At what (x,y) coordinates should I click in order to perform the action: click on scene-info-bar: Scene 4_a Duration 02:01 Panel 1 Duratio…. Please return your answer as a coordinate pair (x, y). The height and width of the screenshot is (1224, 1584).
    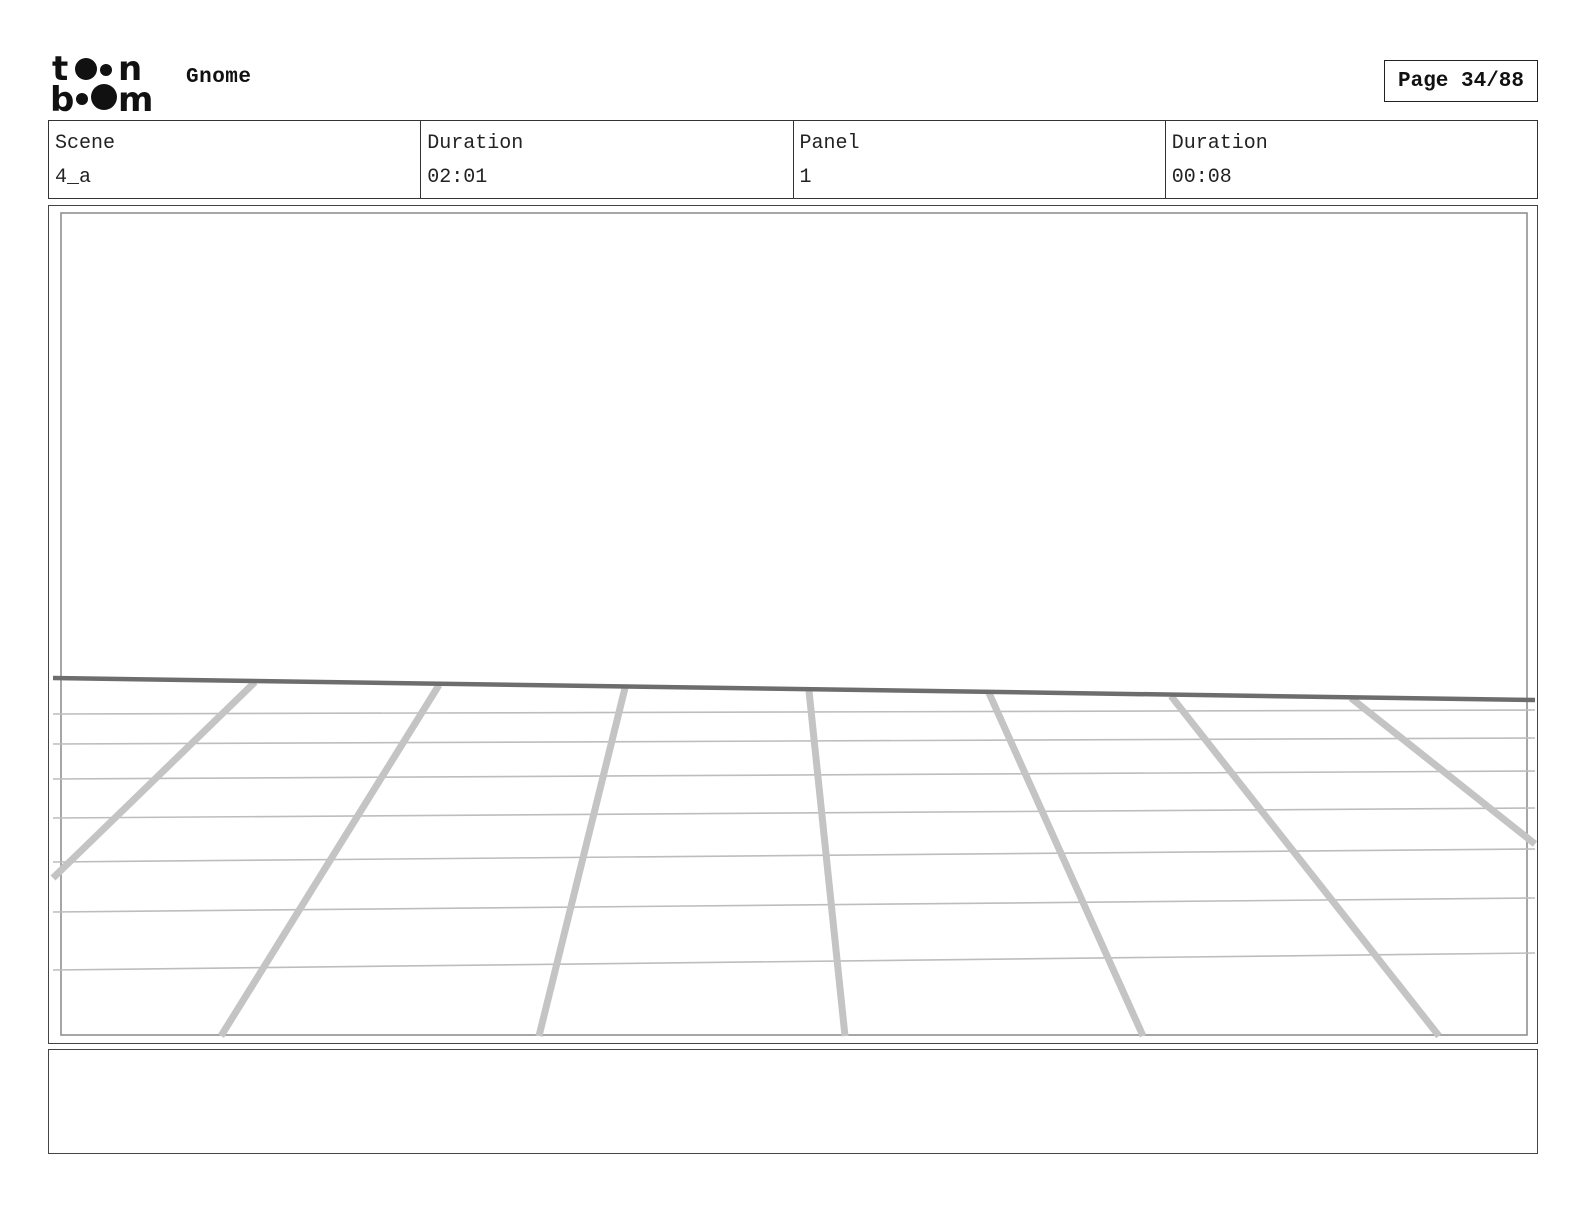
    Looking at the image, I should click on (793, 159).